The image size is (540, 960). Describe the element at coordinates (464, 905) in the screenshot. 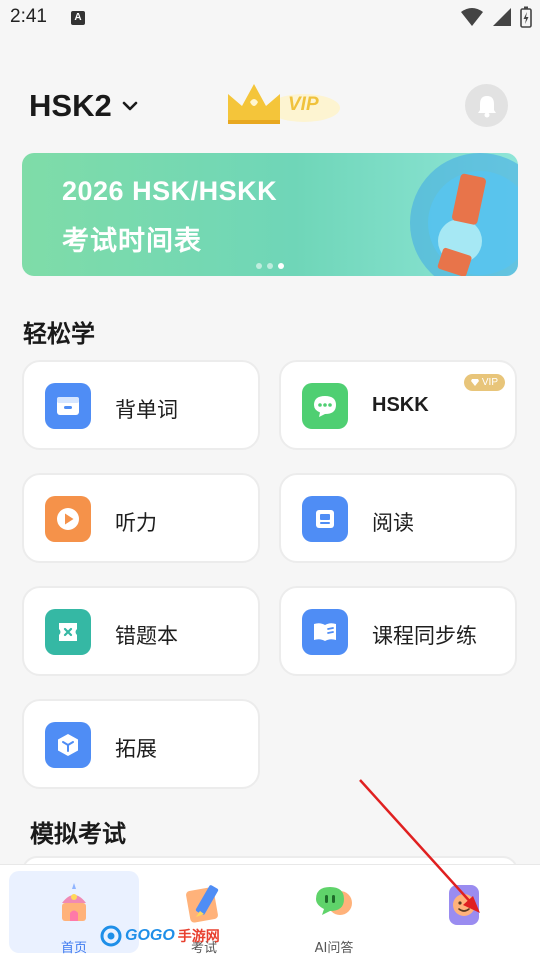

I see `profile-avatar-icon` at that location.